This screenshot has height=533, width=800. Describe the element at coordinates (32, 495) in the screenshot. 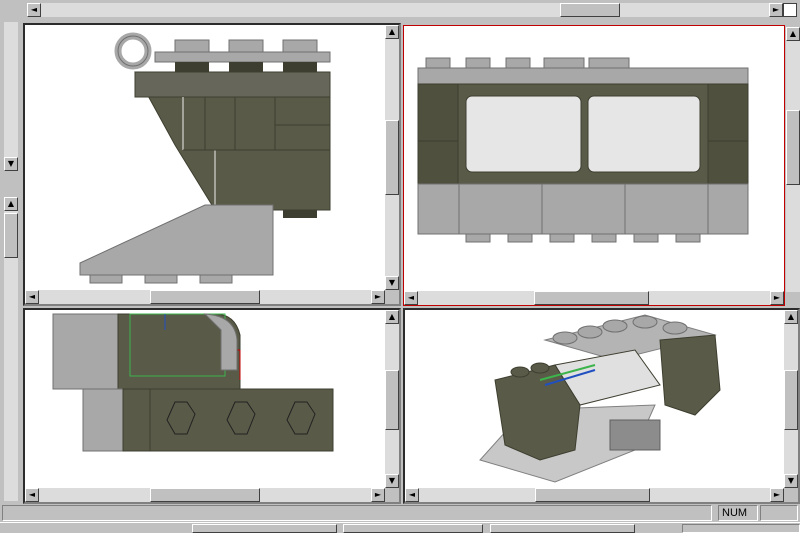

I see `left-view-scroll-left-button: ◄` at that location.